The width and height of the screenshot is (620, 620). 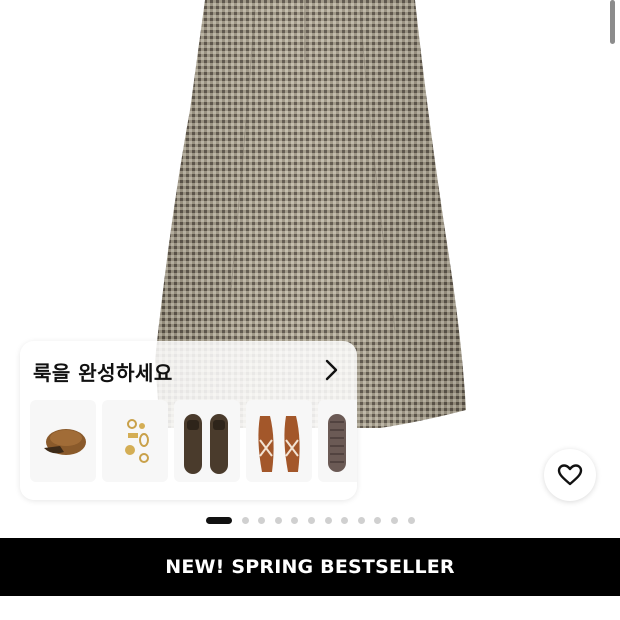 What do you see at coordinates (206, 444) in the screenshot?
I see `loafer-icon` at bounding box center [206, 444].